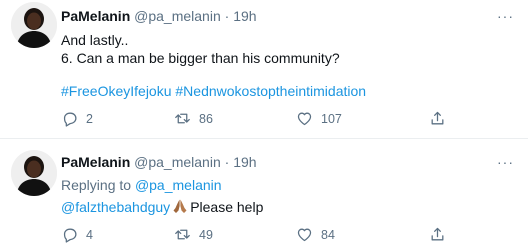 This screenshot has width=528, height=251. I want to click on retweet-count: 49, so click(206, 234).